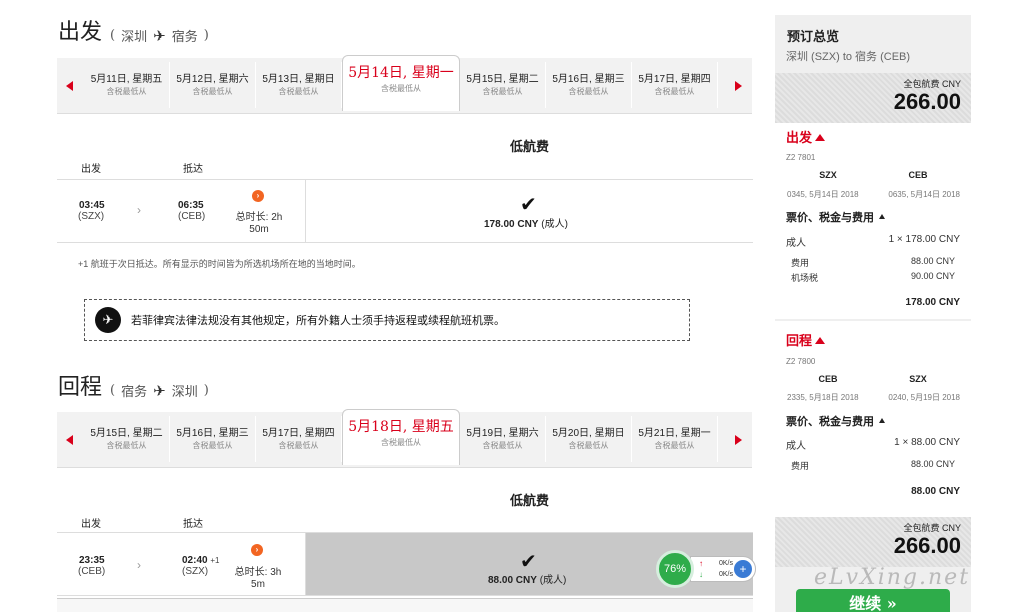  I want to click on arr-time: 06:35, so click(191, 205).